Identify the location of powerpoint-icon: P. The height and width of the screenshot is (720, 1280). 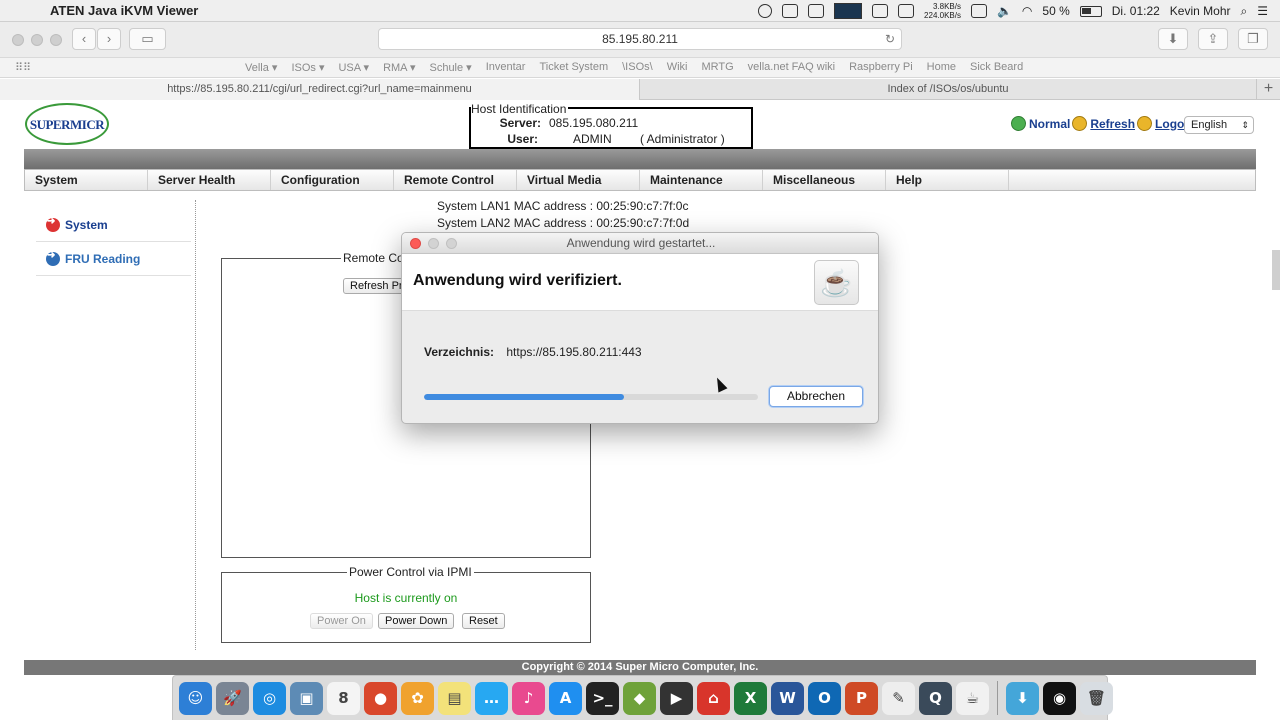
(861, 698).